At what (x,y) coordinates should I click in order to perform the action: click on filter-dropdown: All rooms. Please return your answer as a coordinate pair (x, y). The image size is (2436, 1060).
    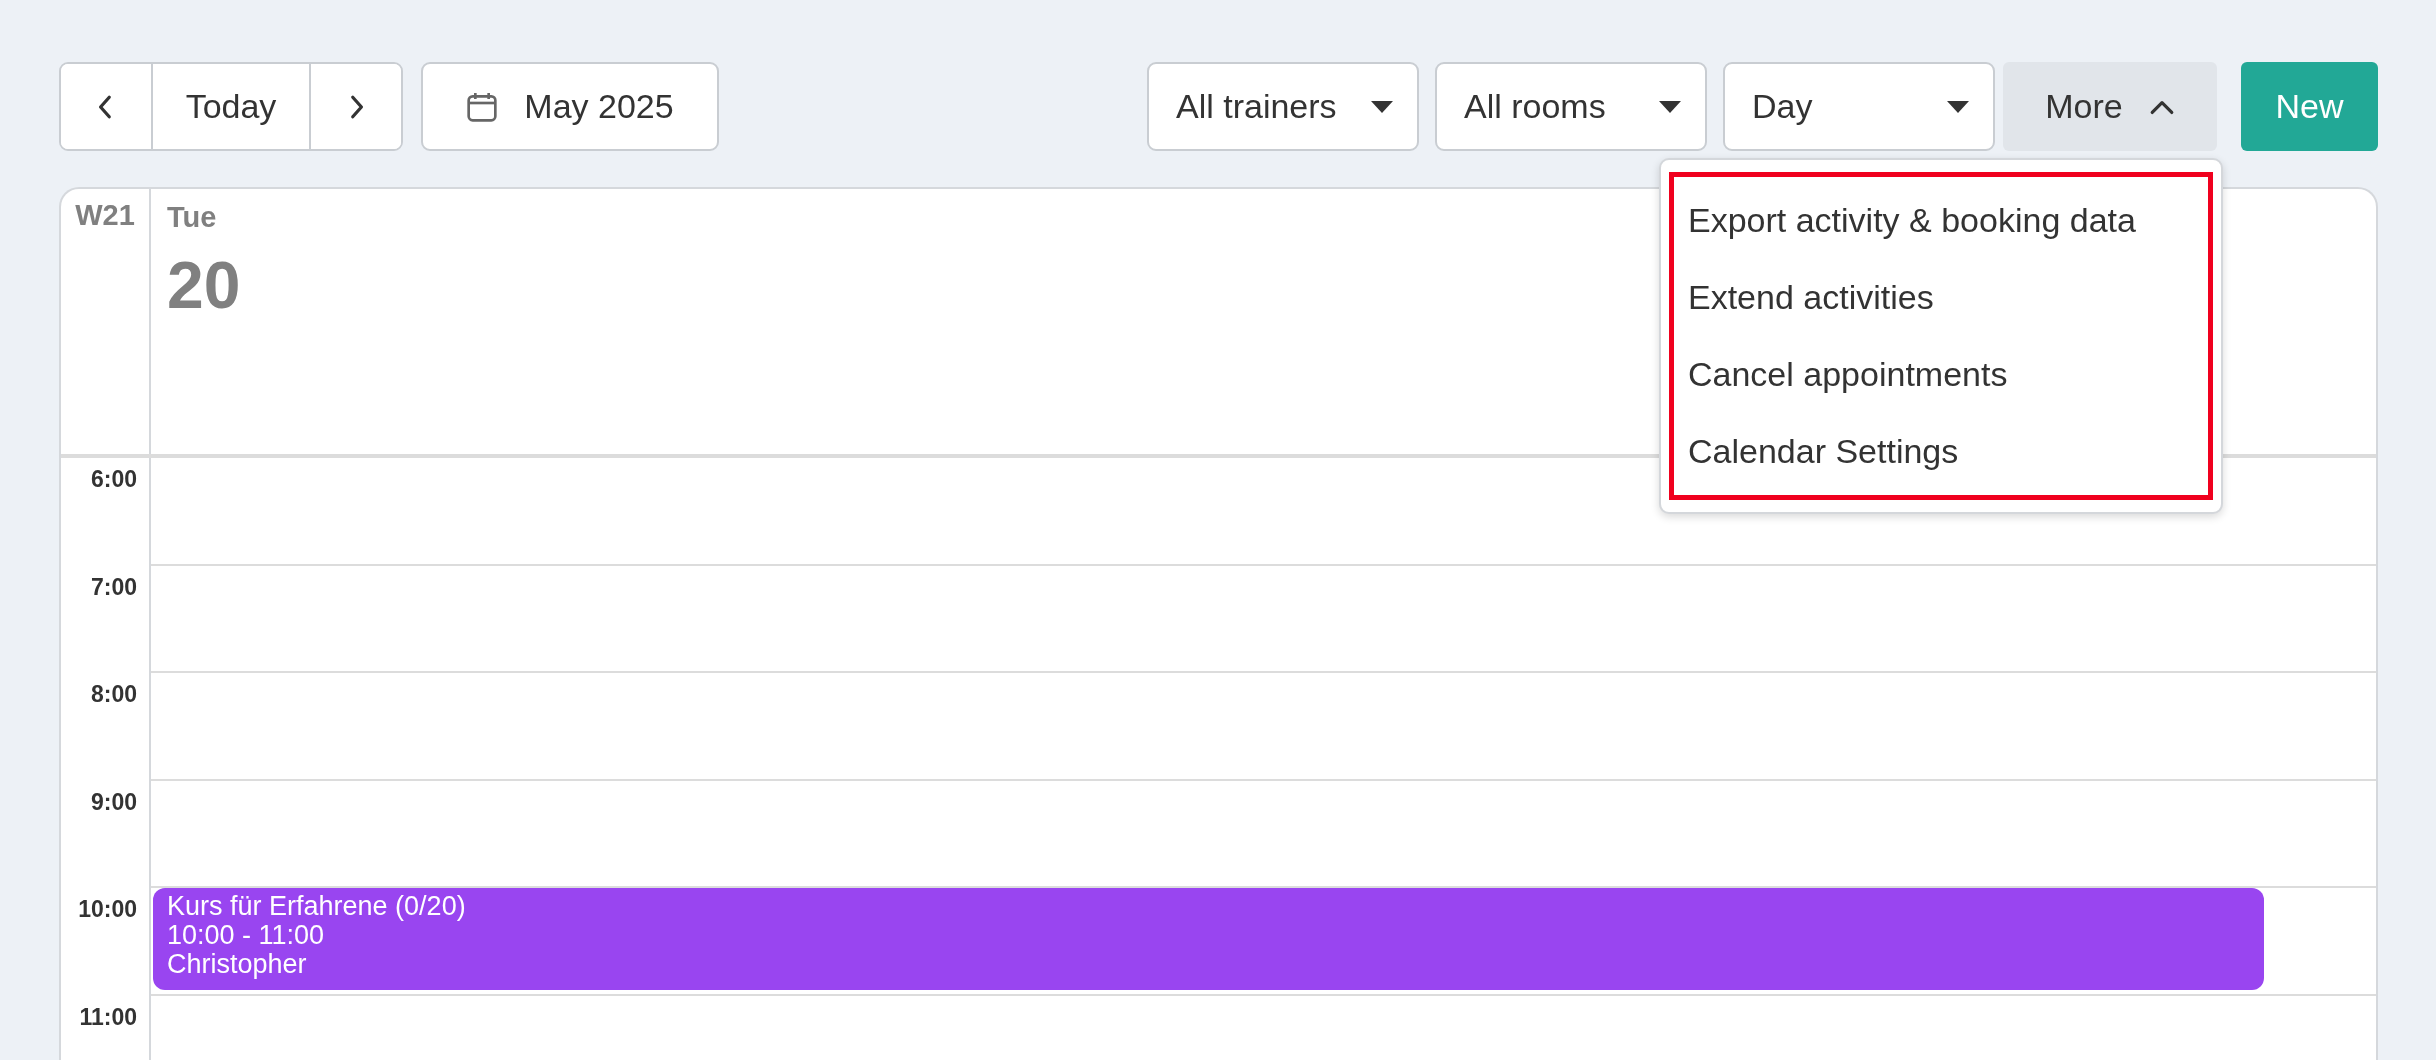
    Looking at the image, I should click on (1571, 106).